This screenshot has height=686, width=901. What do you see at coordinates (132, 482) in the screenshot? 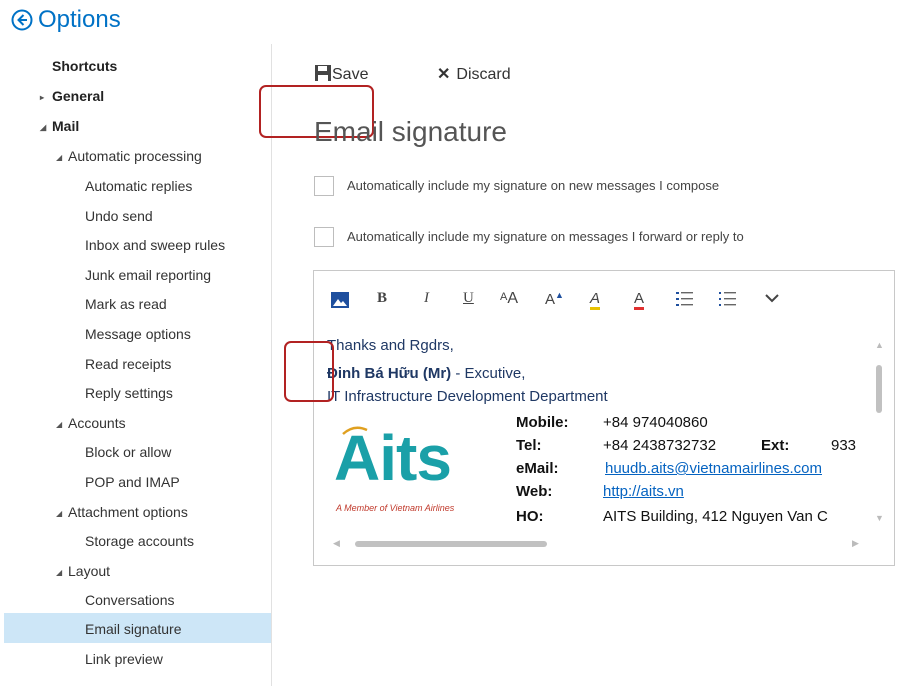
I see `sidebar-item-pop-imap: POP and IMAP` at bounding box center [132, 482].